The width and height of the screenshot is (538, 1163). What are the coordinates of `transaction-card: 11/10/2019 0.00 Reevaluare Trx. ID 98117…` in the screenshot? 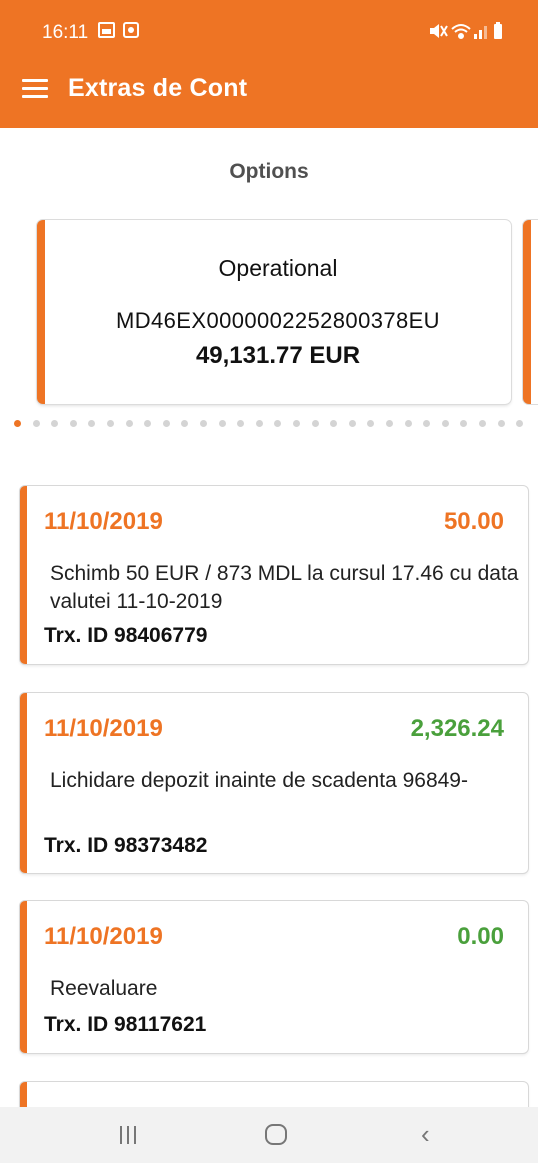 It's located at (274, 977).